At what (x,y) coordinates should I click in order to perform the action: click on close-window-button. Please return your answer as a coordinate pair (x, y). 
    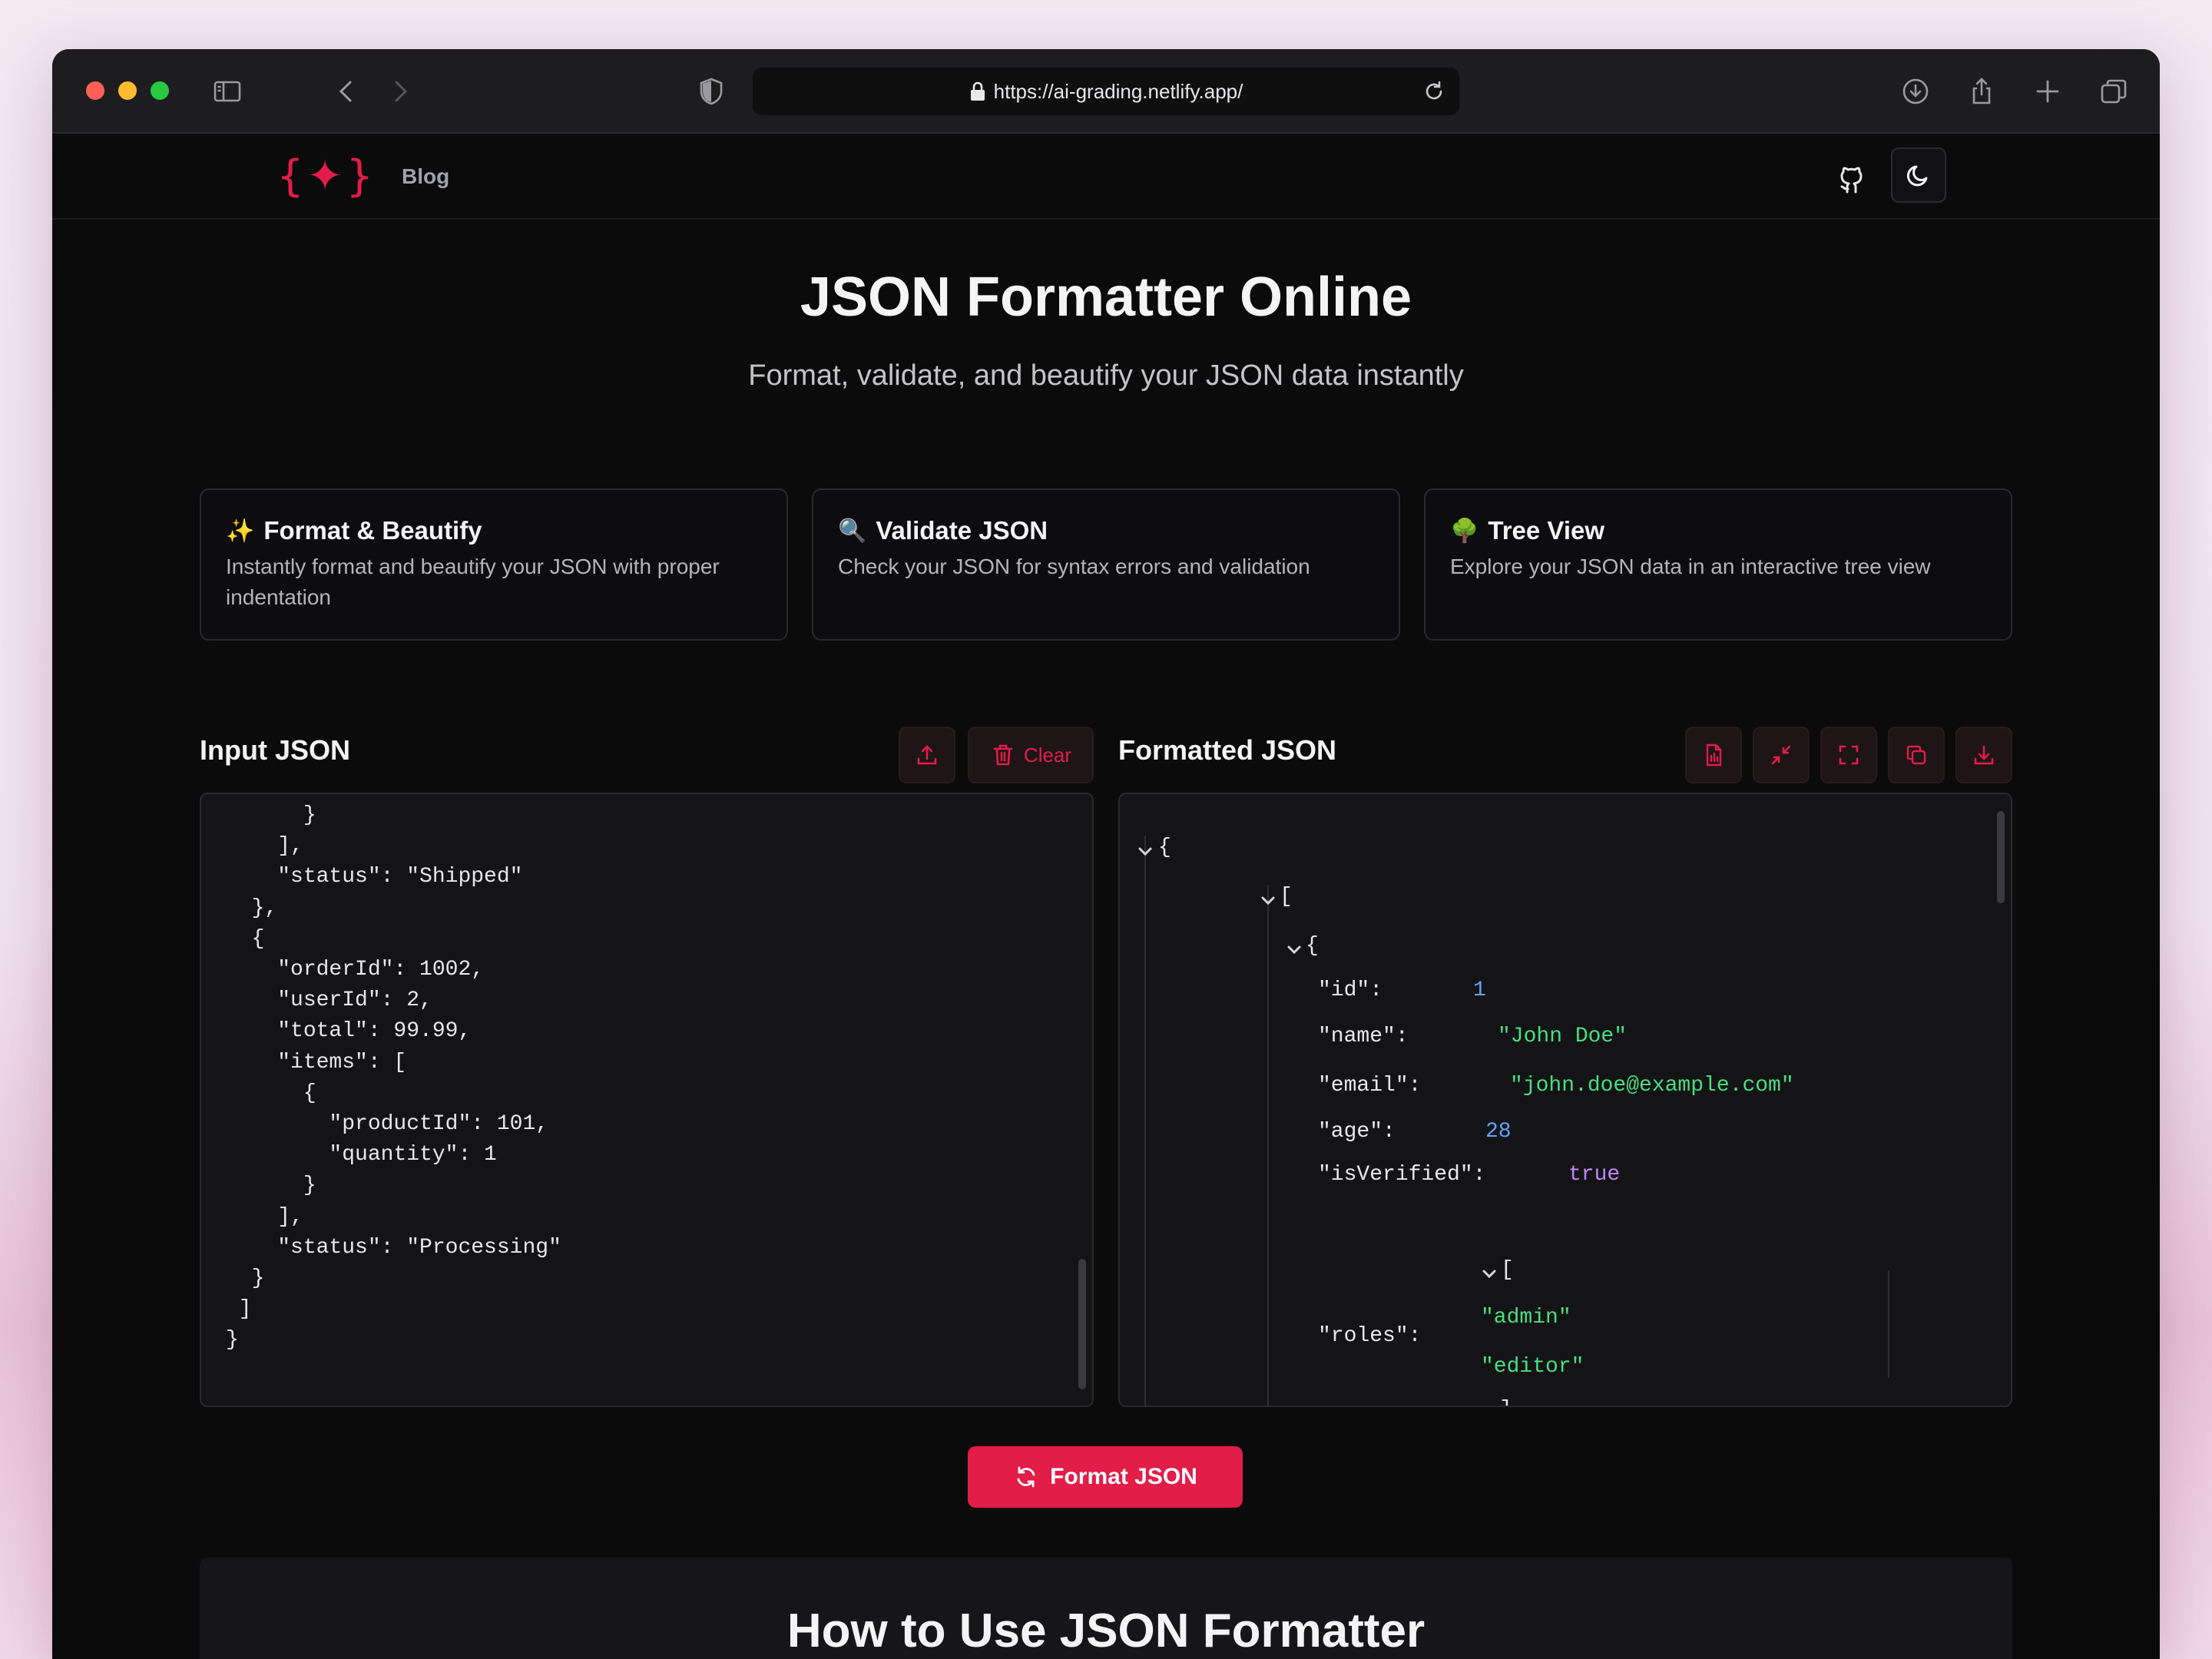
    Looking at the image, I should click on (95, 90).